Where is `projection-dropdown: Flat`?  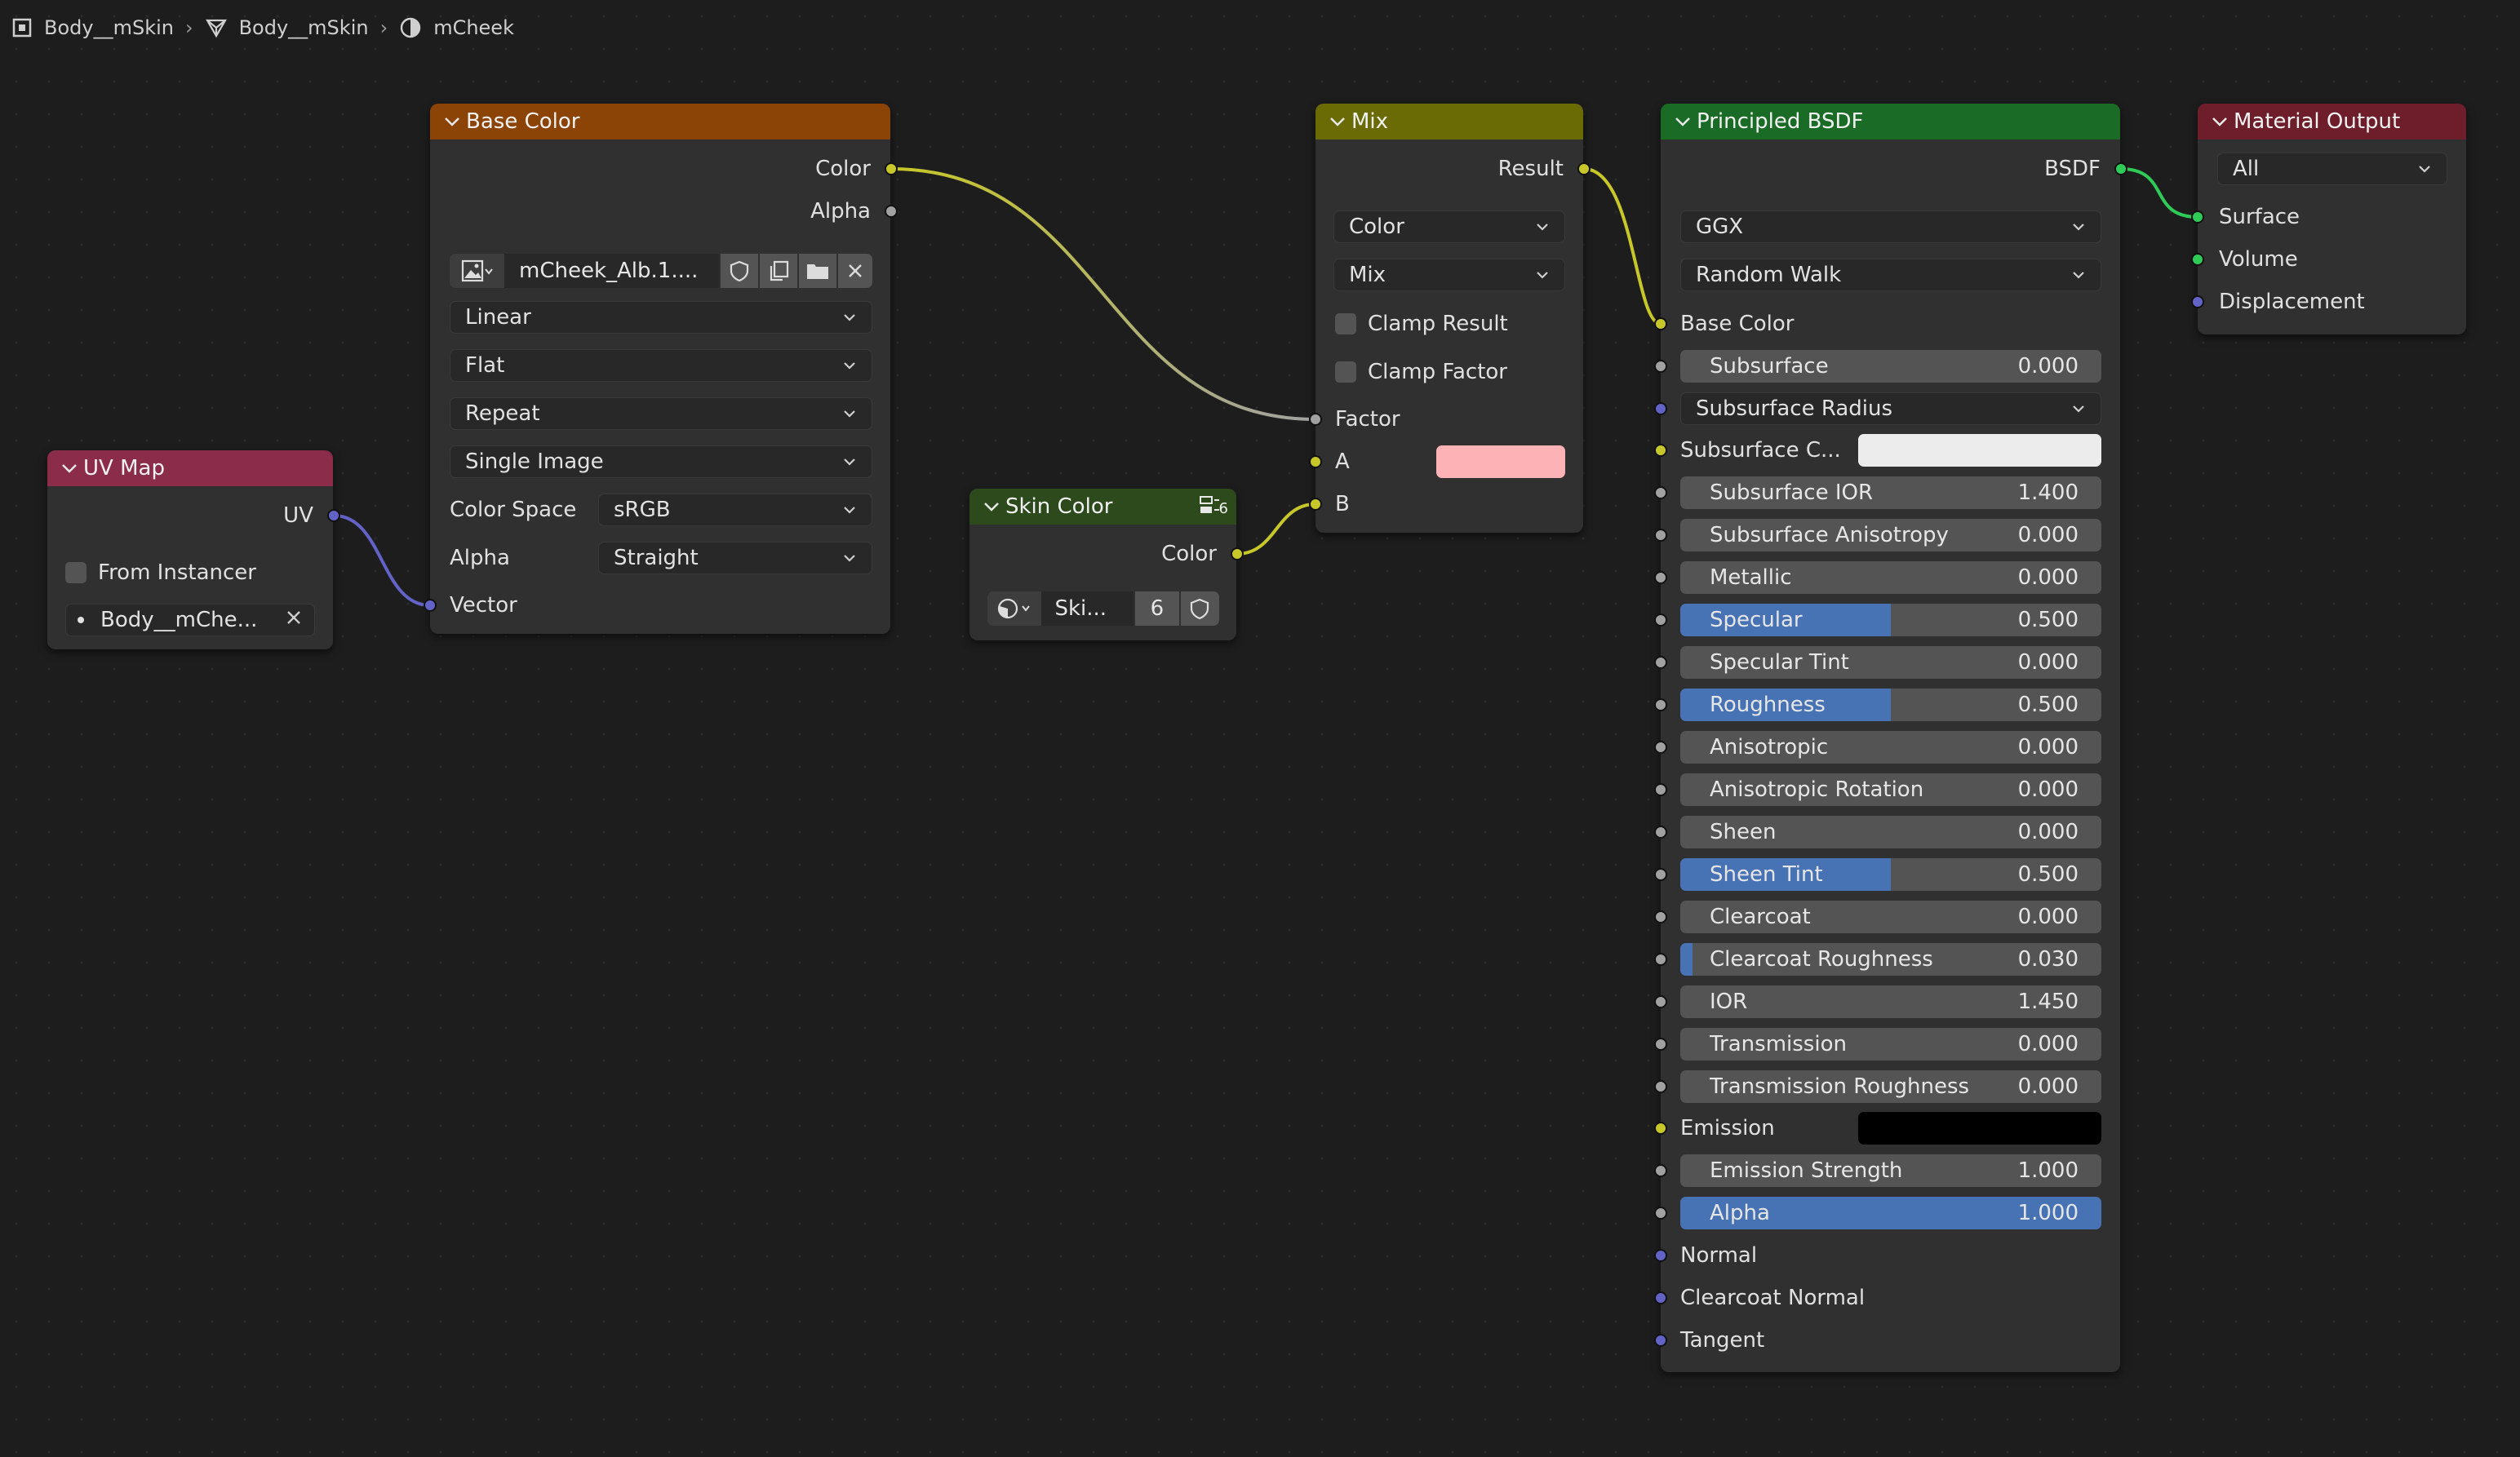 projection-dropdown: Flat is located at coordinates (661, 365).